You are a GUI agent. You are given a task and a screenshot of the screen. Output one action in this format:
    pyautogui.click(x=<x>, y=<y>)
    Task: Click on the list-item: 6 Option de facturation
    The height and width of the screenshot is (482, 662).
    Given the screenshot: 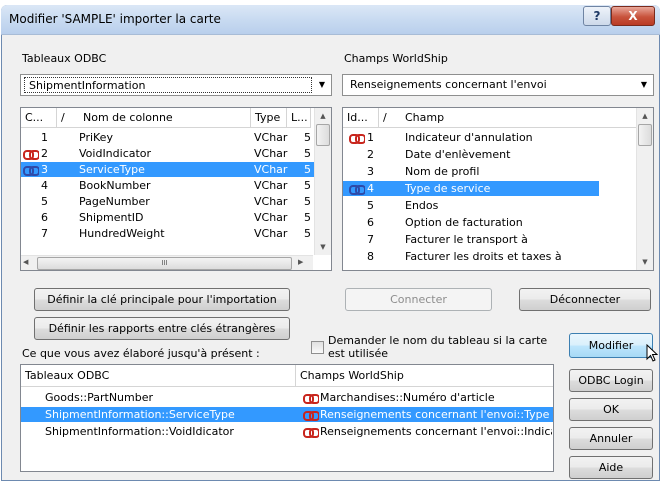 What is the action you would take?
    pyautogui.click(x=471, y=222)
    